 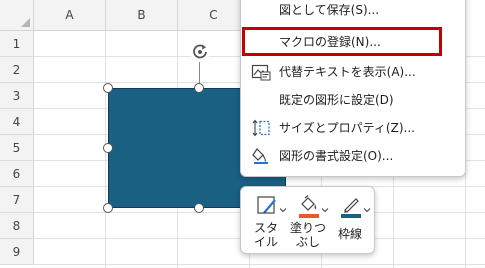 I want to click on row-header: 8, so click(x=17, y=226).